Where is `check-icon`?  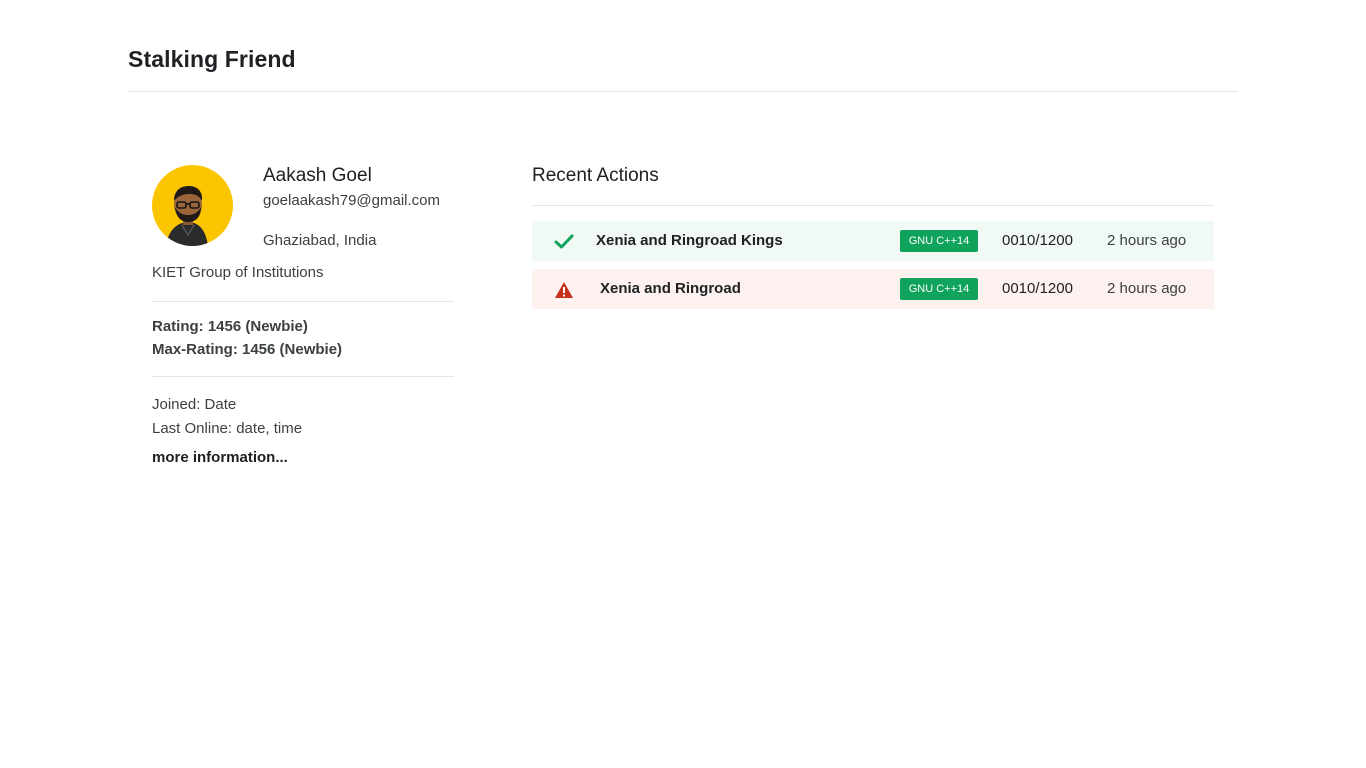
check-icon is located at coordinates (564, 242).